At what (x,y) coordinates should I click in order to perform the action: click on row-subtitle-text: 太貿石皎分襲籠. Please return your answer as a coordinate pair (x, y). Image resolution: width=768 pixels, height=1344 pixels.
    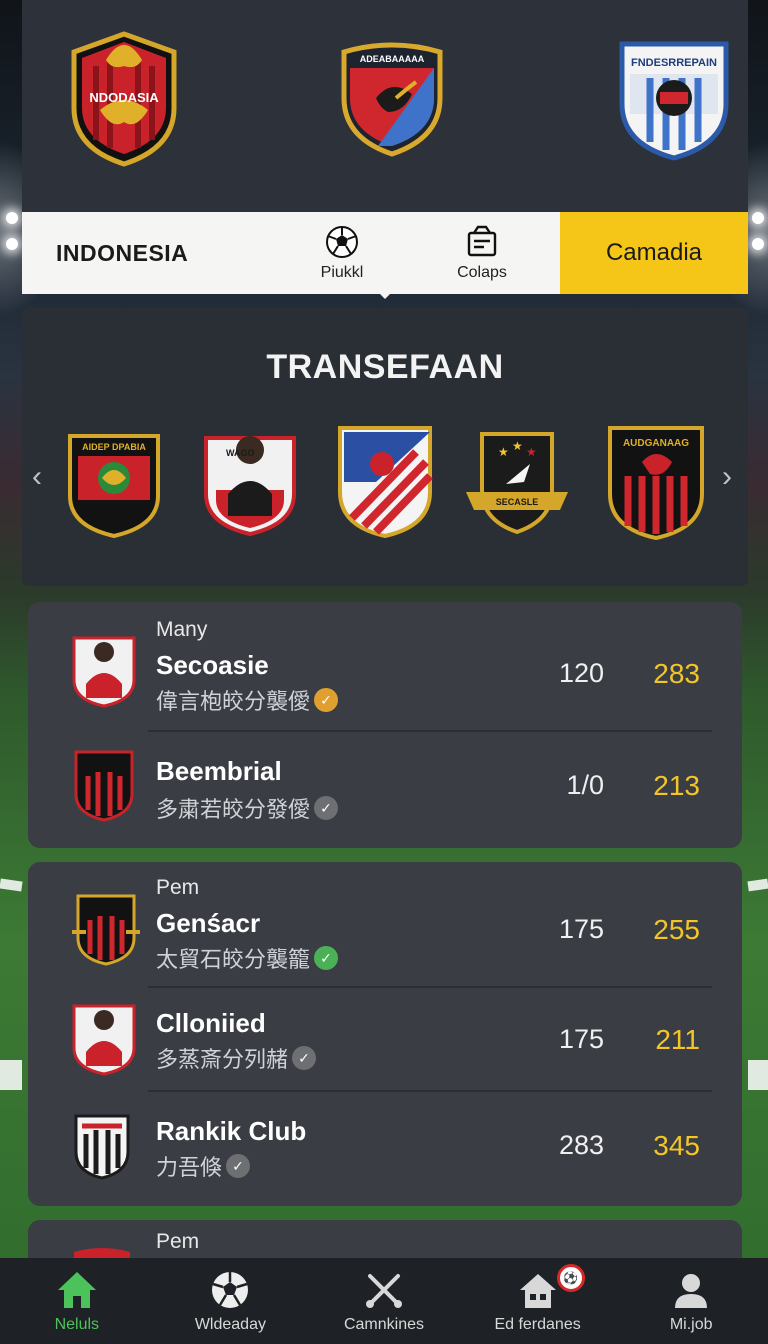
    Looking at the image, I should click on (233, 959).